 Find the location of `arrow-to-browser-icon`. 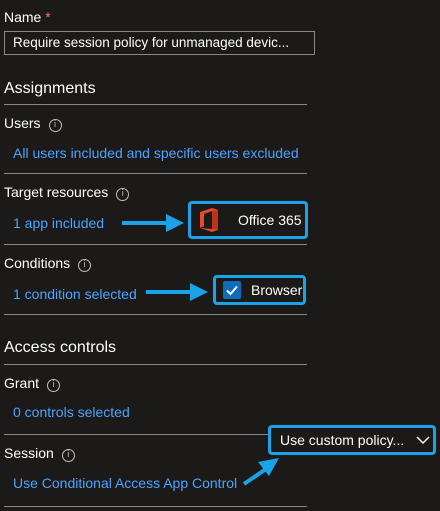

arrow-to-browser-icon is located at coordinates (177, 292).